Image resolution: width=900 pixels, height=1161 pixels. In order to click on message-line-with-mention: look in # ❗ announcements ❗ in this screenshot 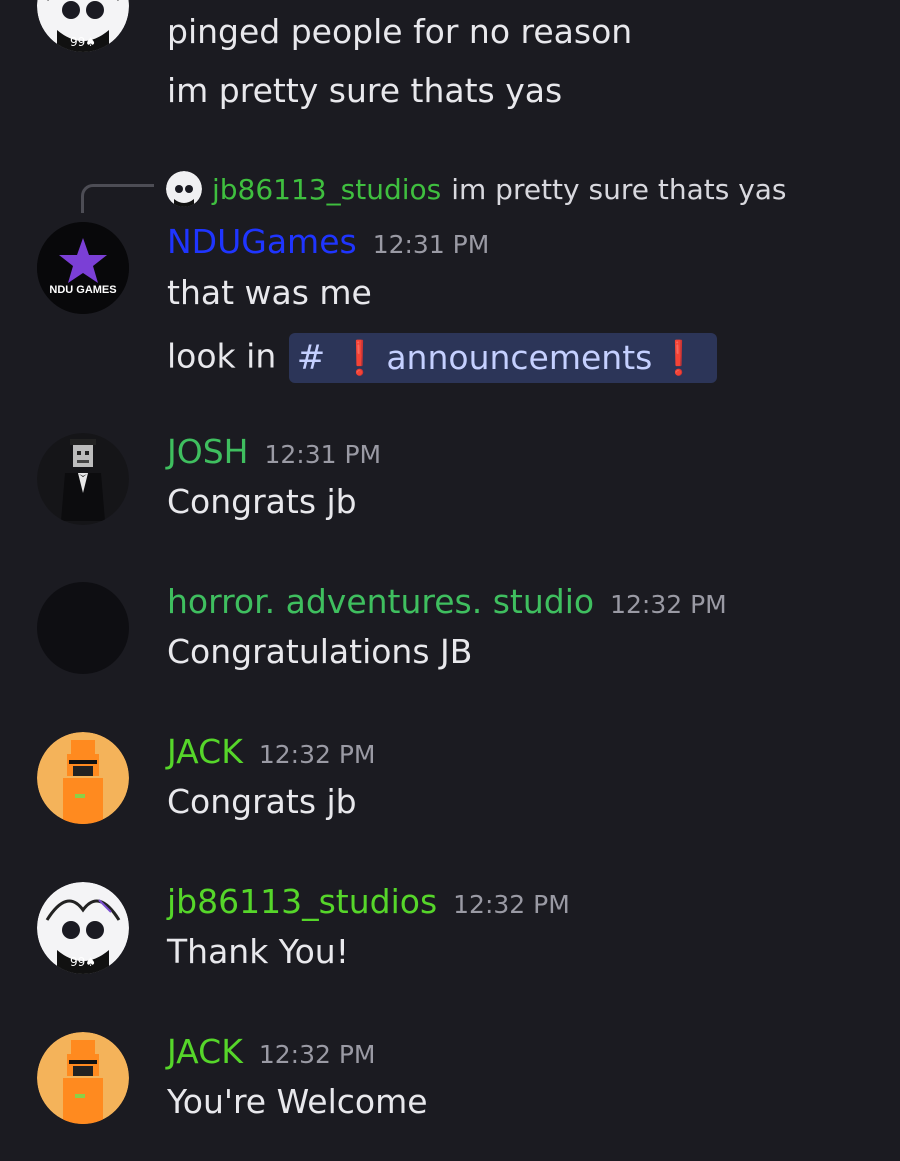, I will do `click(442, 358)`.